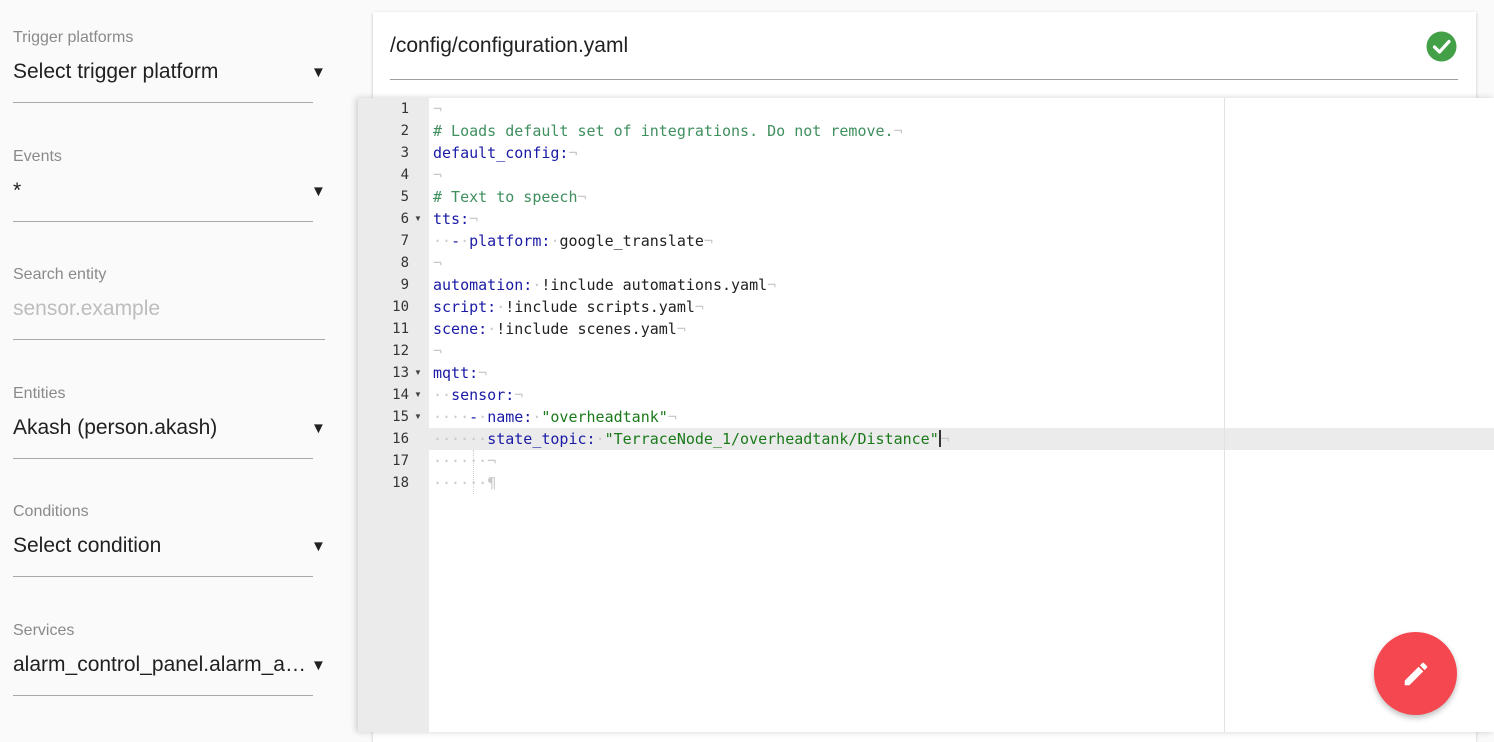 Image resolution: width=1494 pixels, height=742 pixels. Describe the element at coordinates (478, 395) in the screenshot. I see `code-text: ··sensor:¬` at that location.